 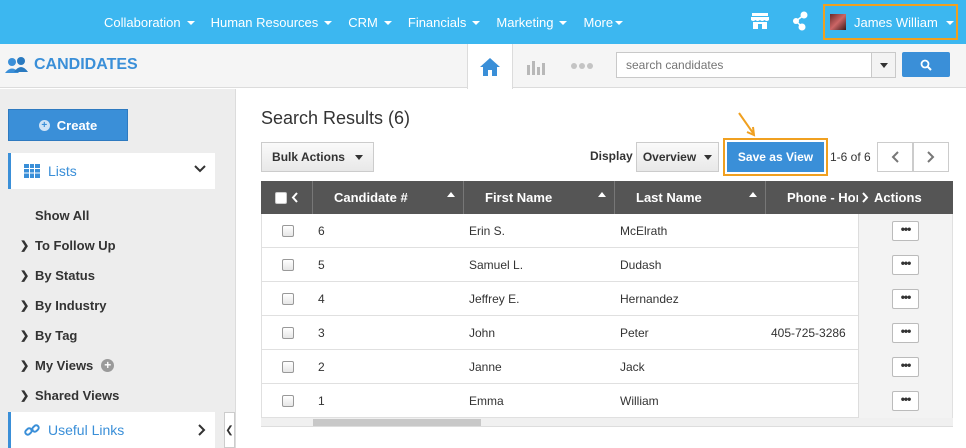 I want to click on scroll-right-icon, so click(x=865, y=197).